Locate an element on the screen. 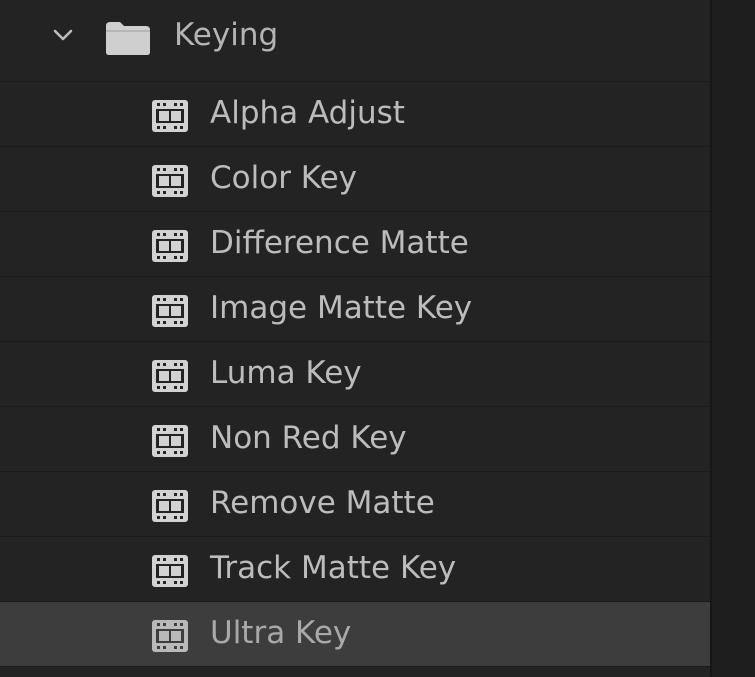 This screenshot has width=755, height=677. item-label: Image Matte Key is located at coordinates (341, 308).